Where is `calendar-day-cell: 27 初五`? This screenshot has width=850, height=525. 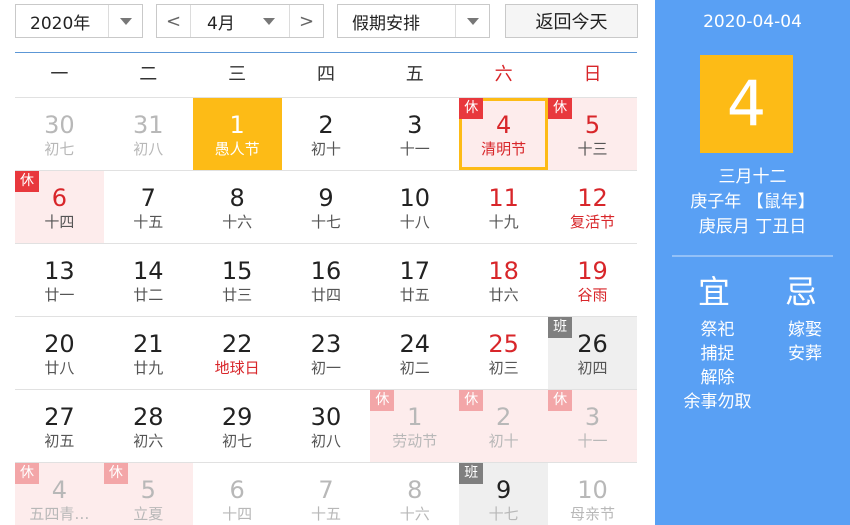
calendar-day-cell: 27 初五 is located at coordinates (59, 426).